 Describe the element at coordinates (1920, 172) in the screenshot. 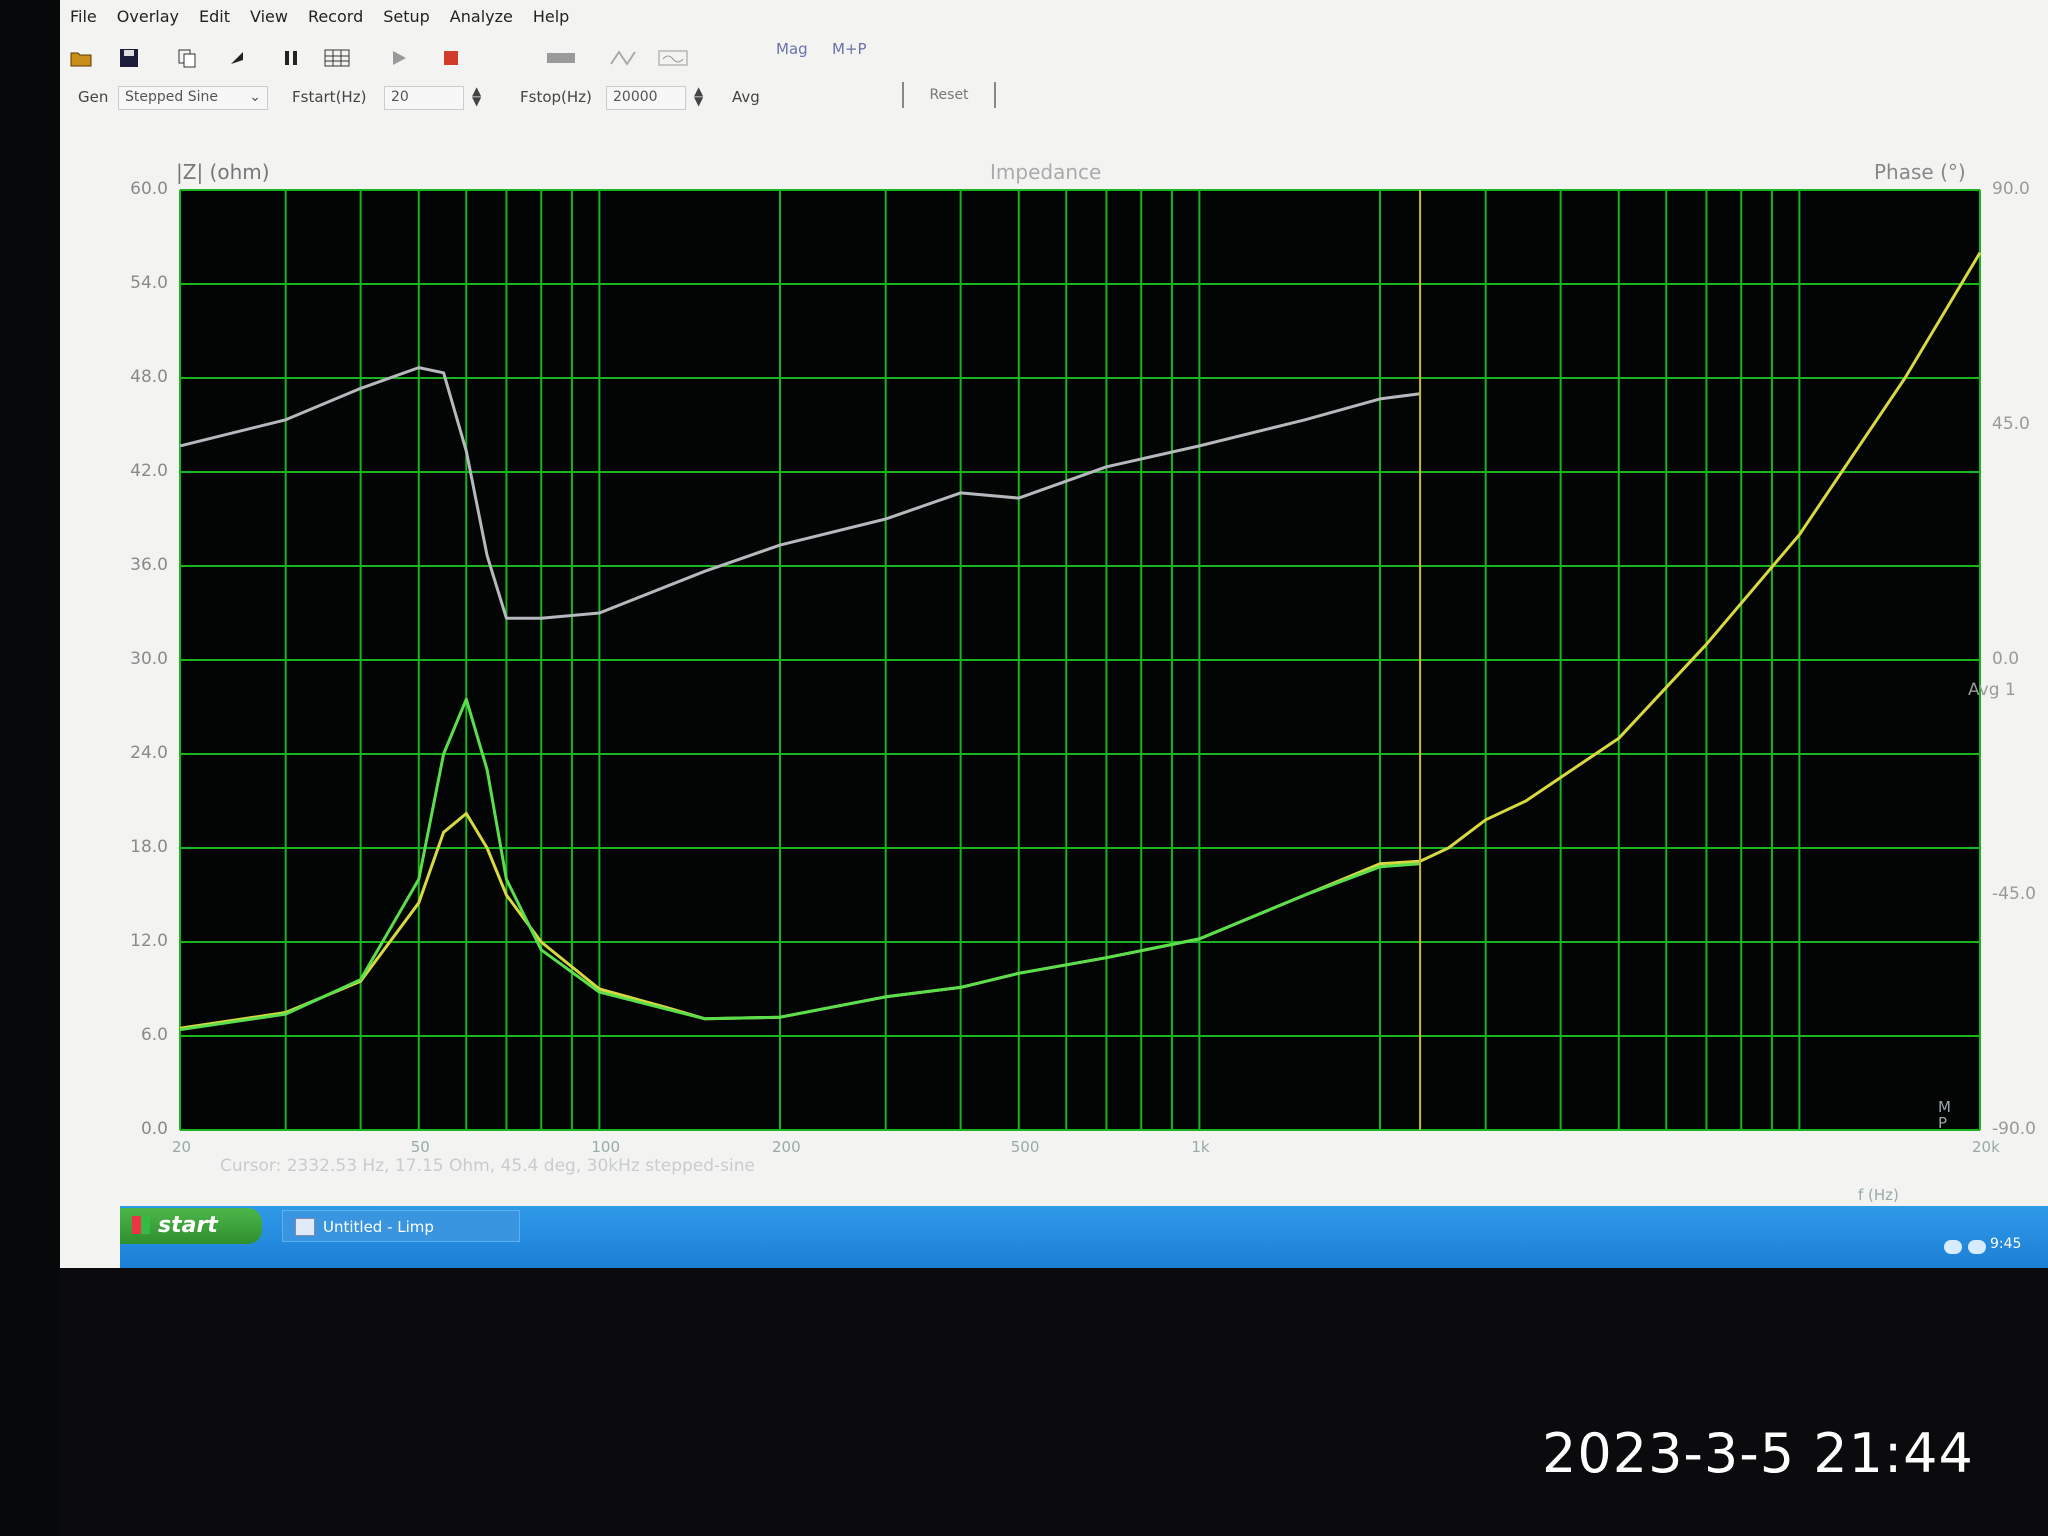

I see `phase-axis-title: Phase (°)` at that location.